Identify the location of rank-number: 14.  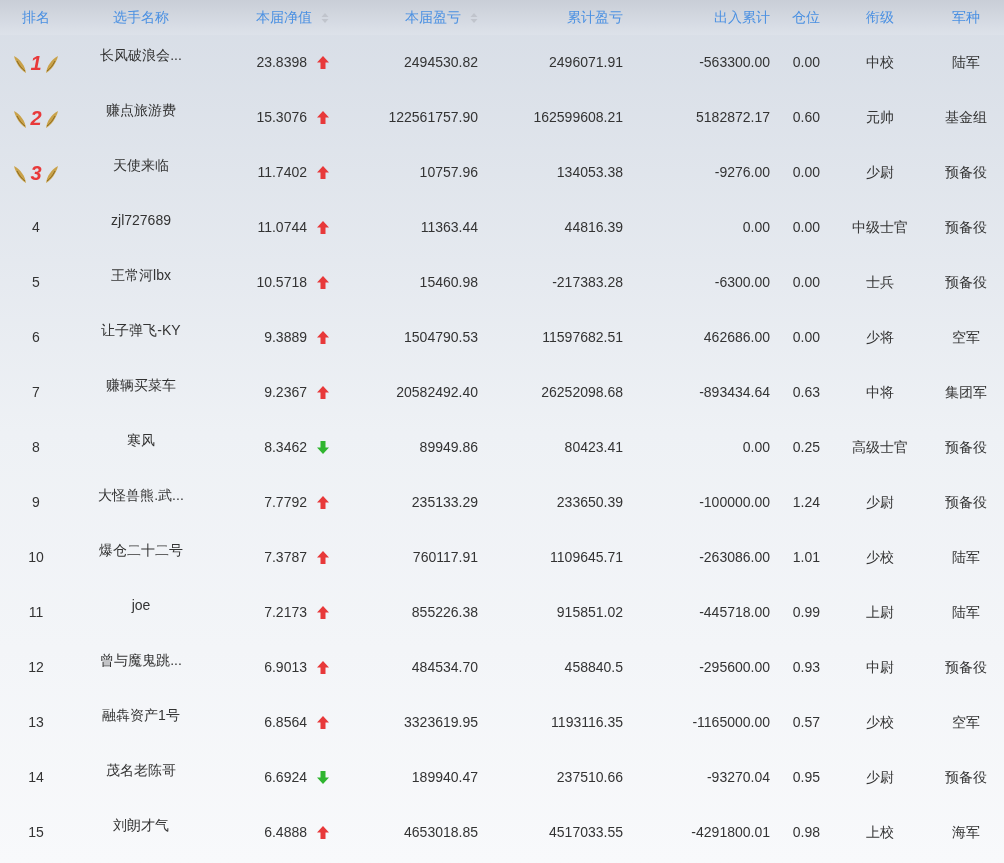
(36, 777).